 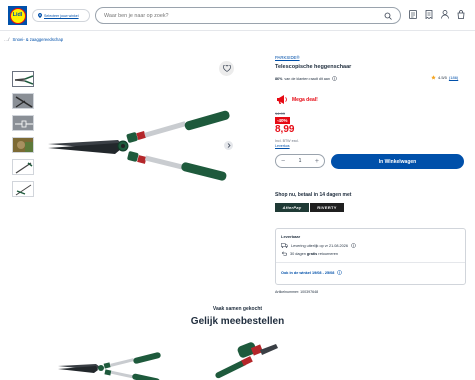 I want to click on logo-text: Lidl, so click(x=17, y=14).